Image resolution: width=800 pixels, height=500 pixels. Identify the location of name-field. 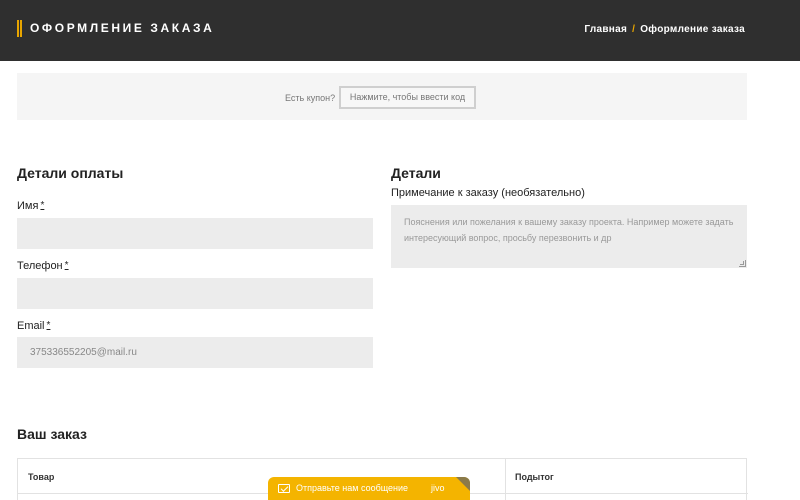
(195, 233).